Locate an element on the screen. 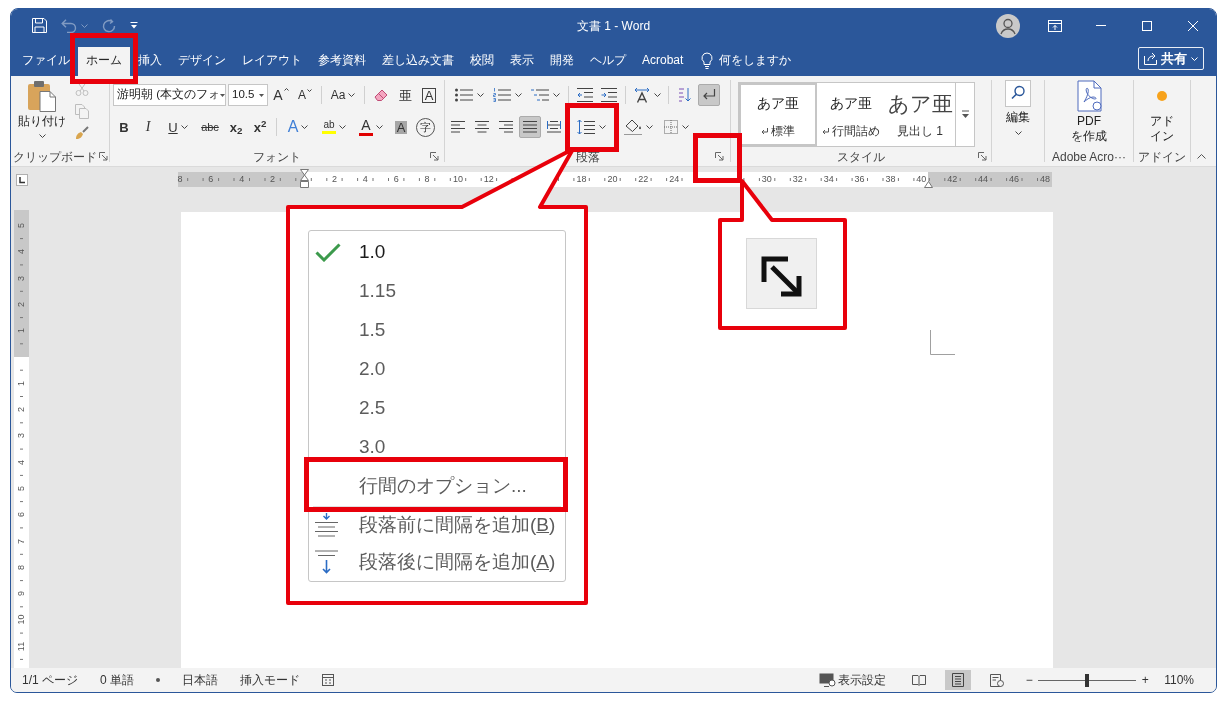 The height and width of the screenshot is (702, 1224). ribbon-tab: デザイン is located at coordinates (202, 61).